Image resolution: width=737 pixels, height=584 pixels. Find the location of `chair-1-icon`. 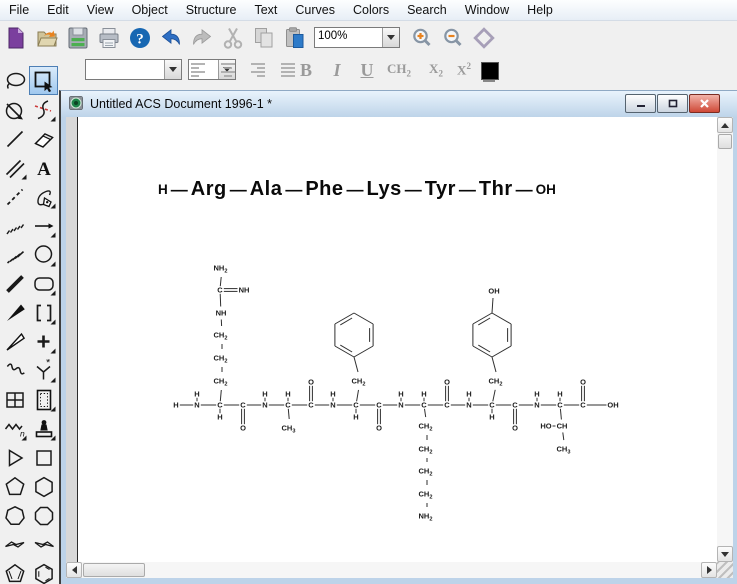

chair-1-icon is located at coordinates (14, 544).